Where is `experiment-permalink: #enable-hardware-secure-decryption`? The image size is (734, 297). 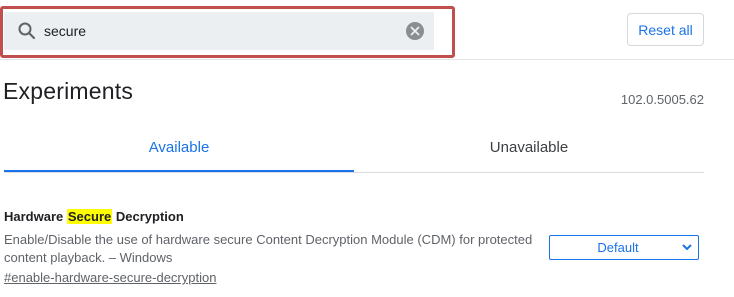
experiment-permalink: #enable-hardware-secure-decryption is located at coordinates (110, 277).